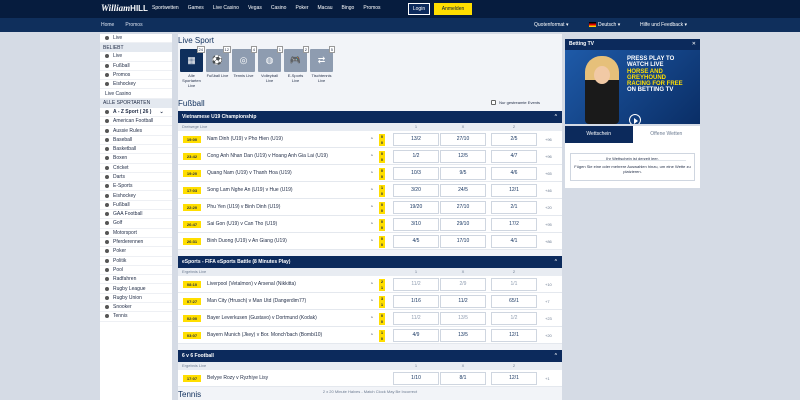  Describe the element at coordinates (514, 241) in the screenshot. I see `odds-button-away: 4/1` at that location.